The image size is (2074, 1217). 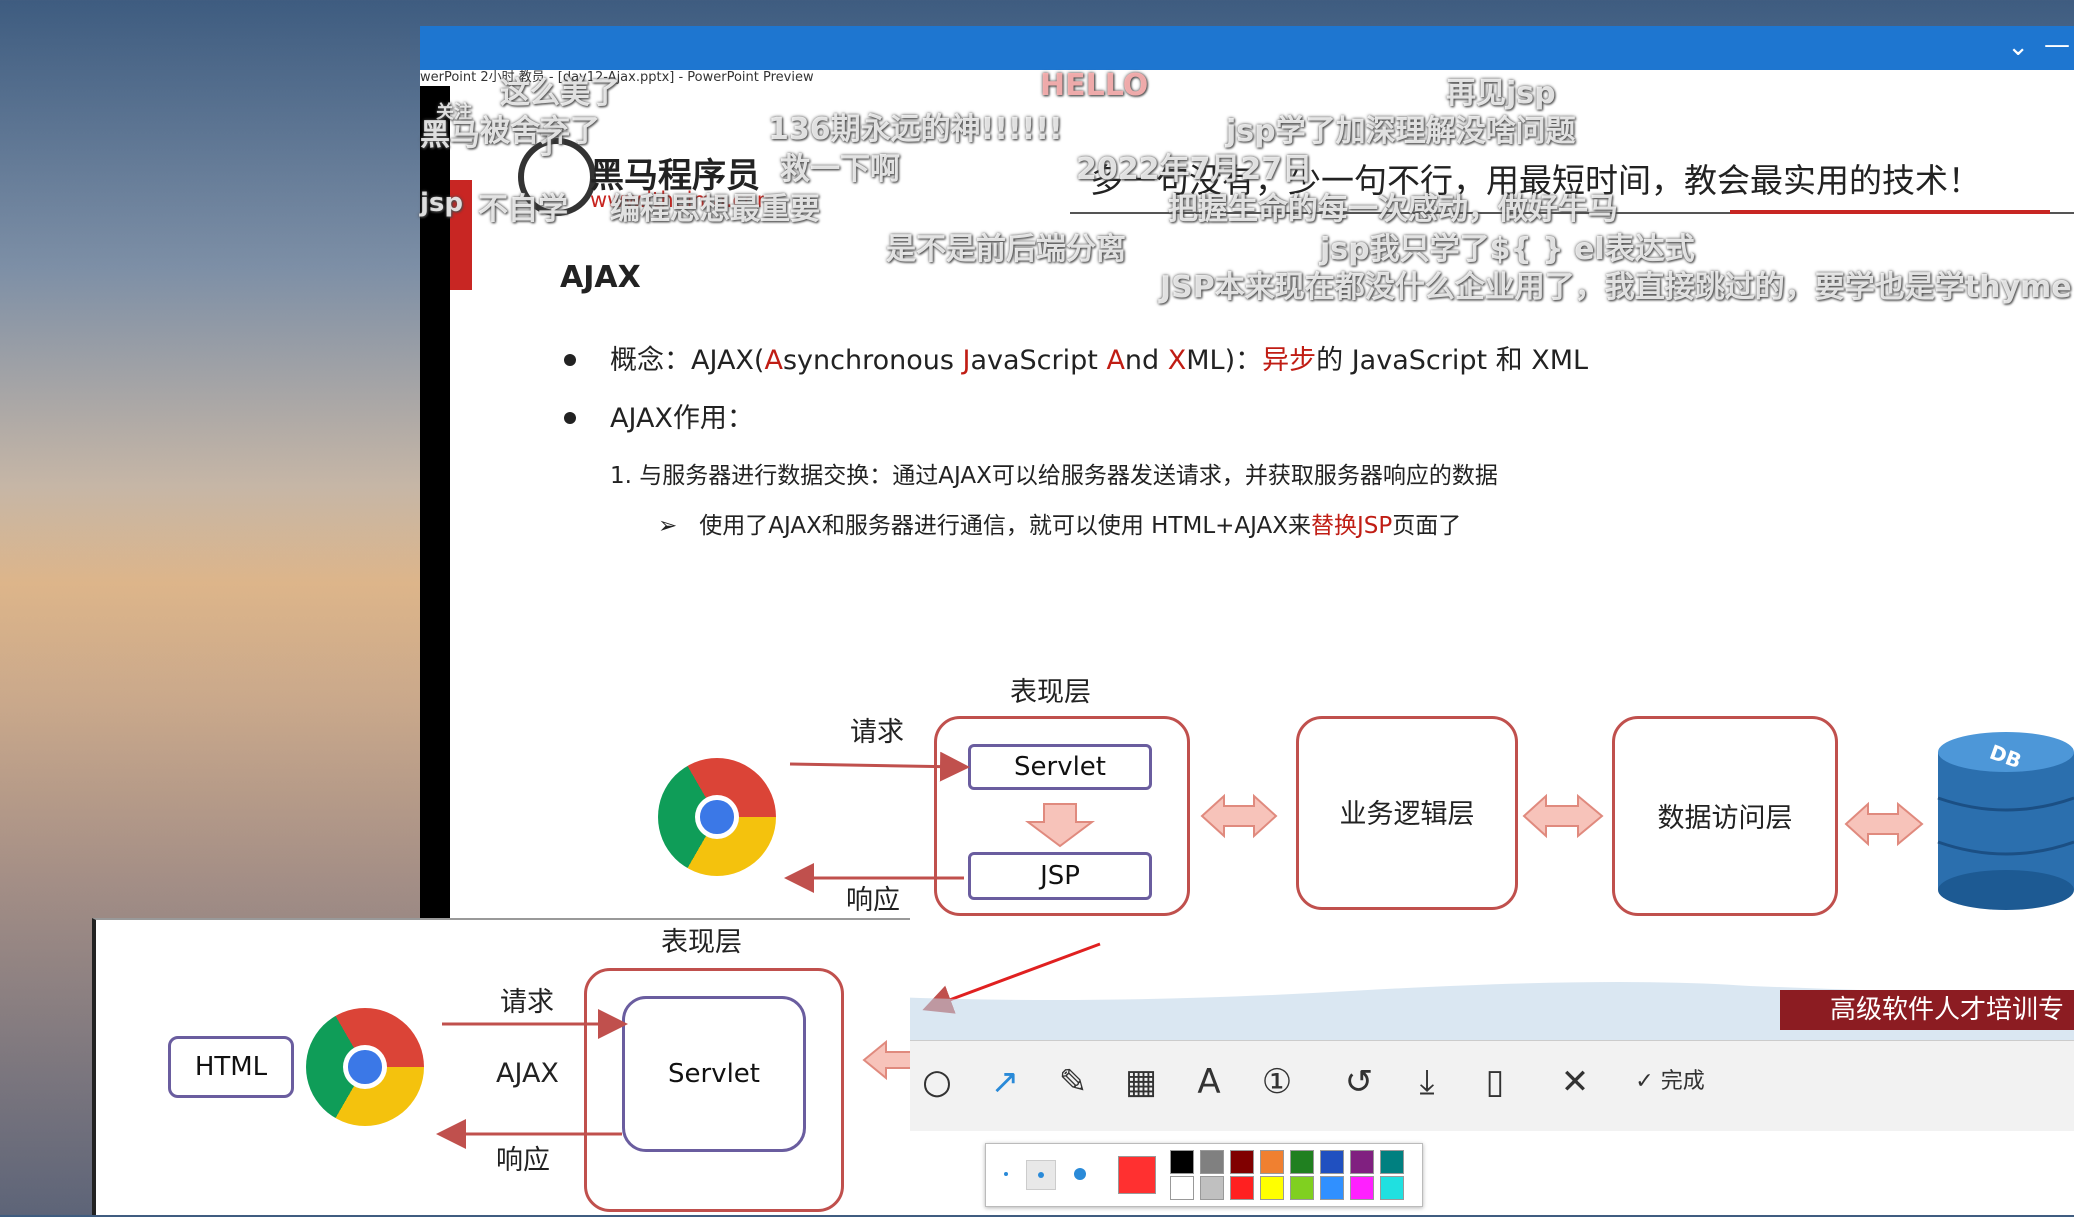 What do you see at coordinates (1927, 1010) in the screenshot?
I see `footer-banner: 高级软件人才培训专` at bounding box center [1927, 1010].